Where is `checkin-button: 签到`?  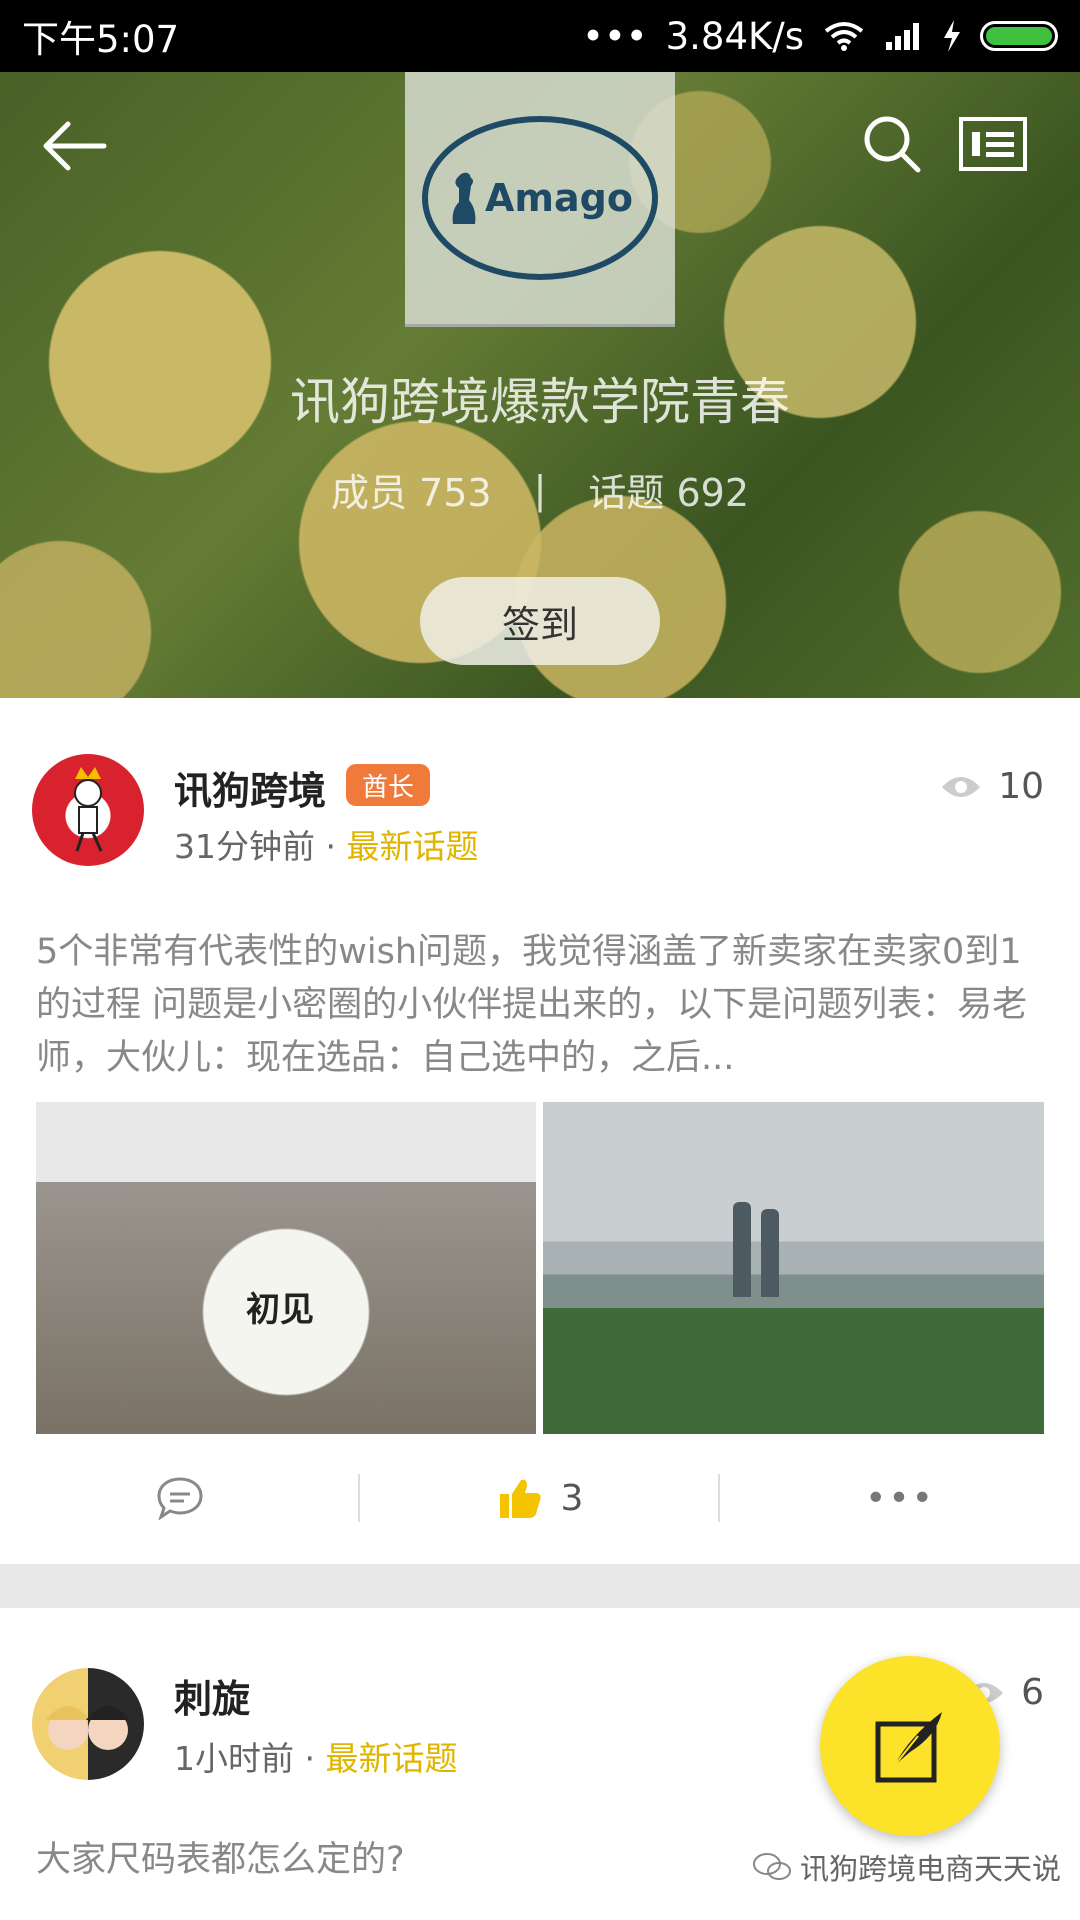 checkin-button: 签到 is located at coordinates (540, 621).